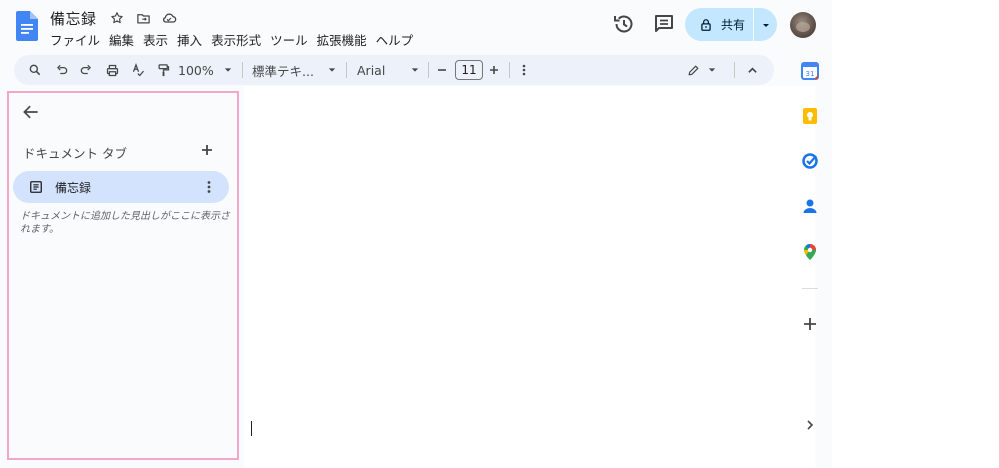  I want to click on minus-icon, so click(442, 70).